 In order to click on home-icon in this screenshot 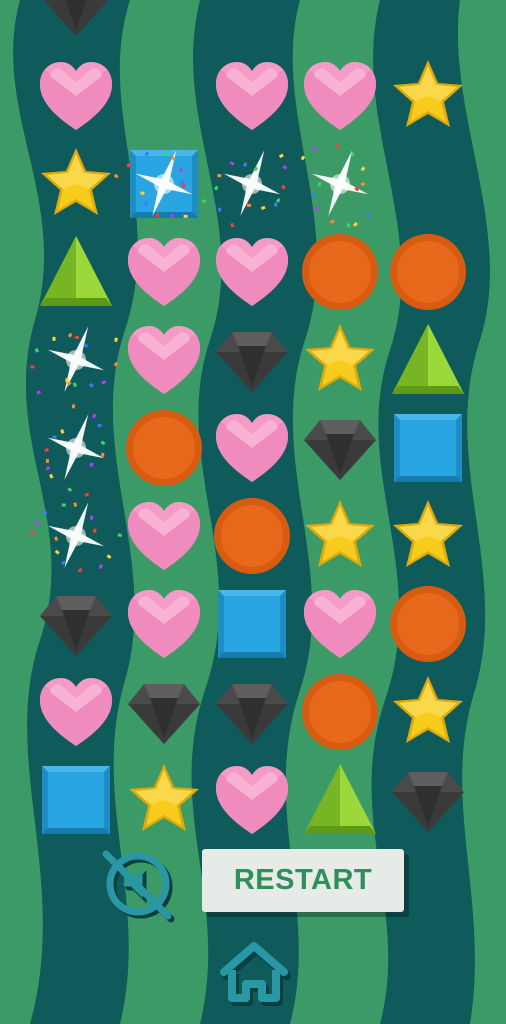, I will do `click(255, 974)`.